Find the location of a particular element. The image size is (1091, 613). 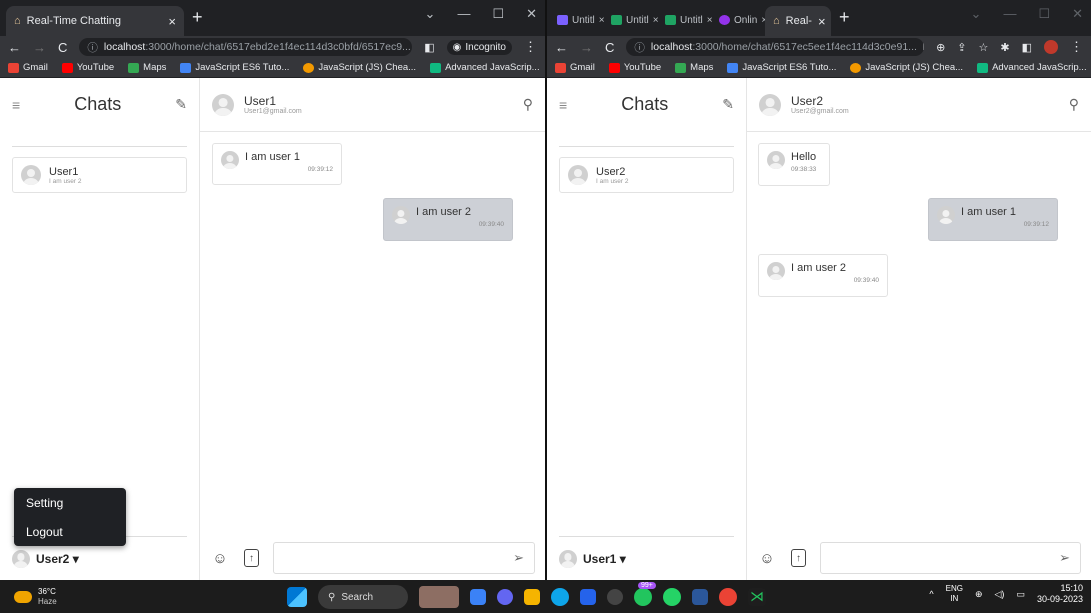

chat-list-item: User1 I am user 2 is located at coordinates (99, 175).